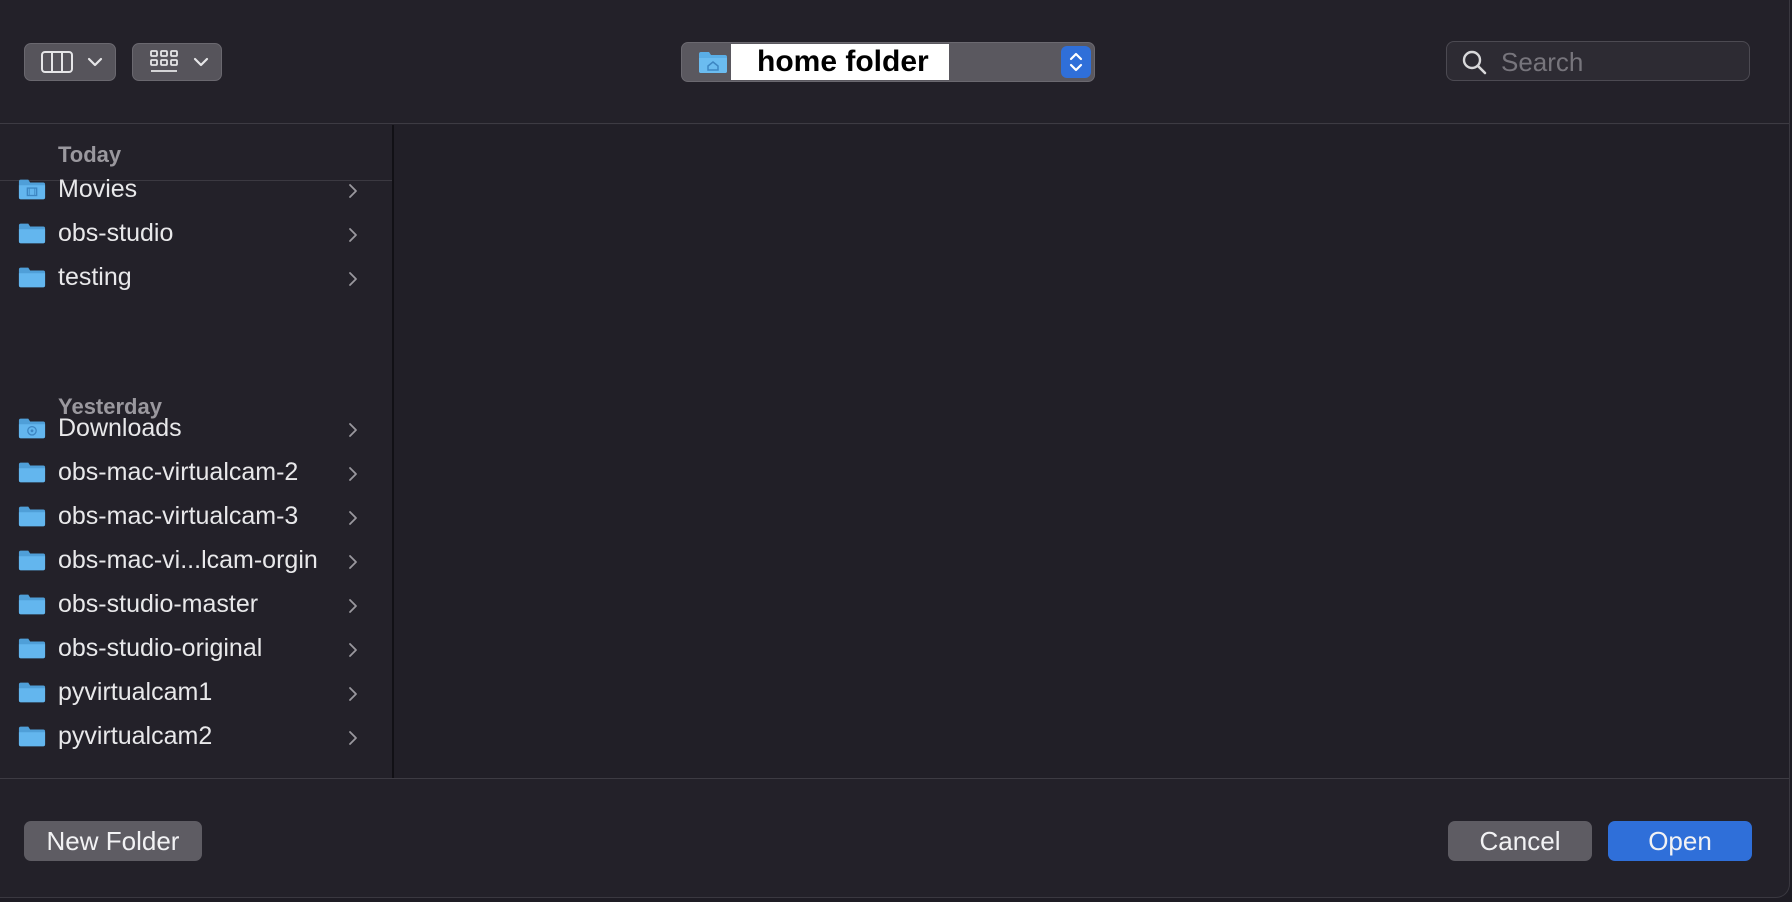 The image size is (1792, 902). I want to click on grid-icon, so click(164, 62).